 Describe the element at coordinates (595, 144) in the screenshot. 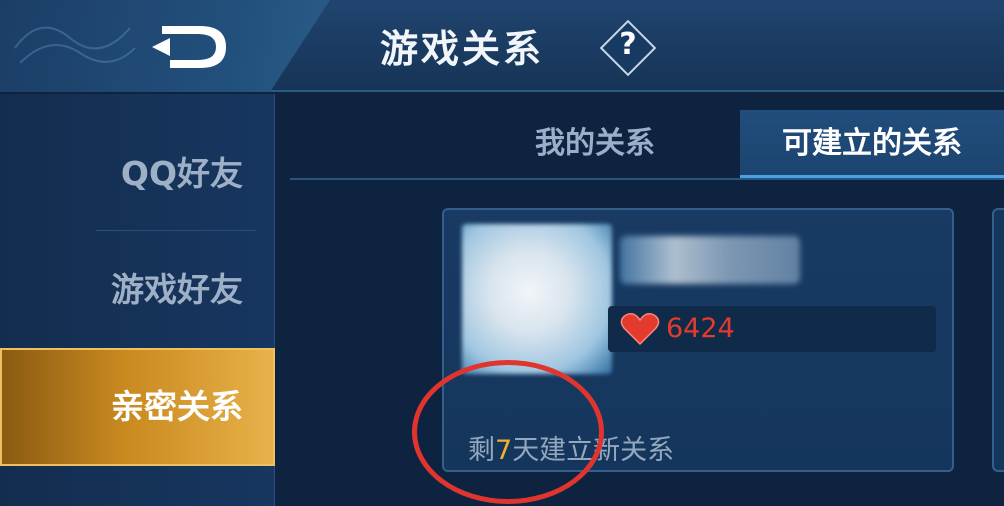

I see `tab-my-relations: 我的关系` at that location.